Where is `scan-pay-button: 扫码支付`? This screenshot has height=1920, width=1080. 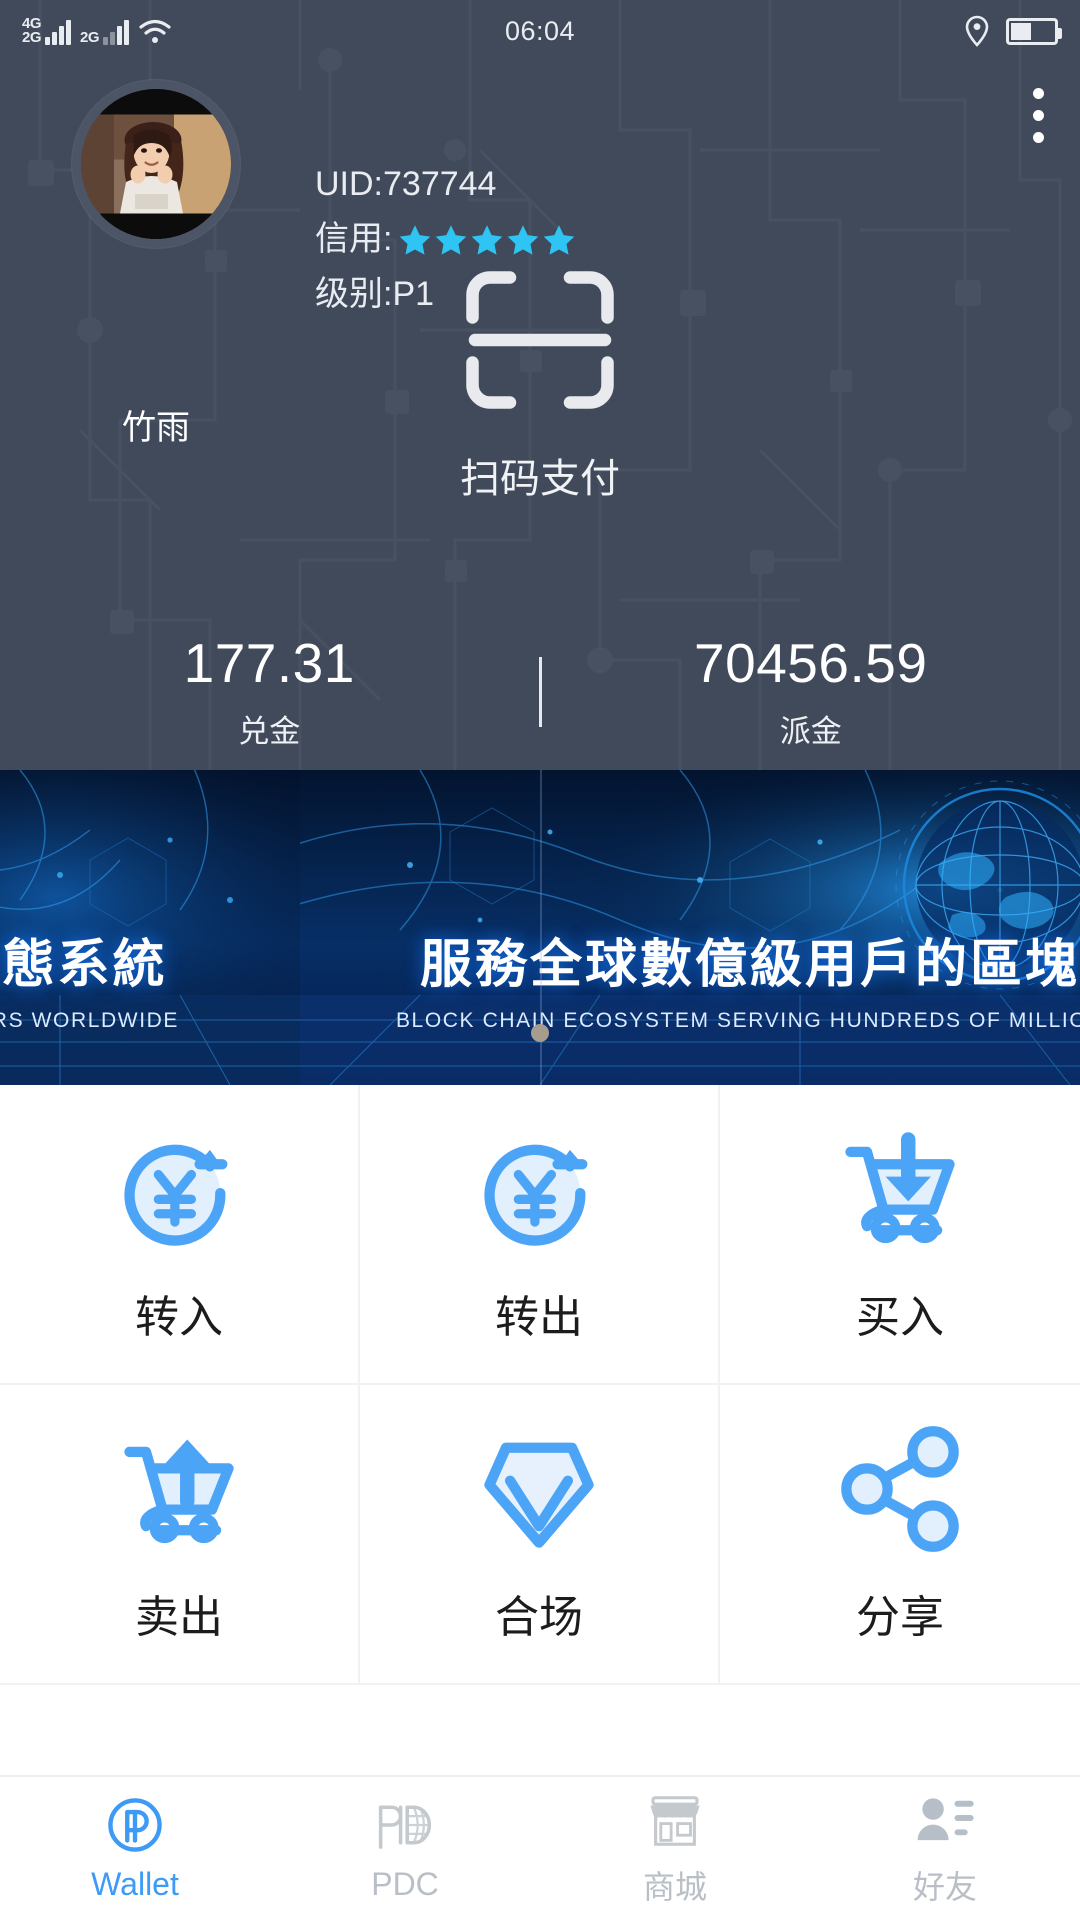
scan-pay-button: 扫码支付 is located at coordinates (540, 384).